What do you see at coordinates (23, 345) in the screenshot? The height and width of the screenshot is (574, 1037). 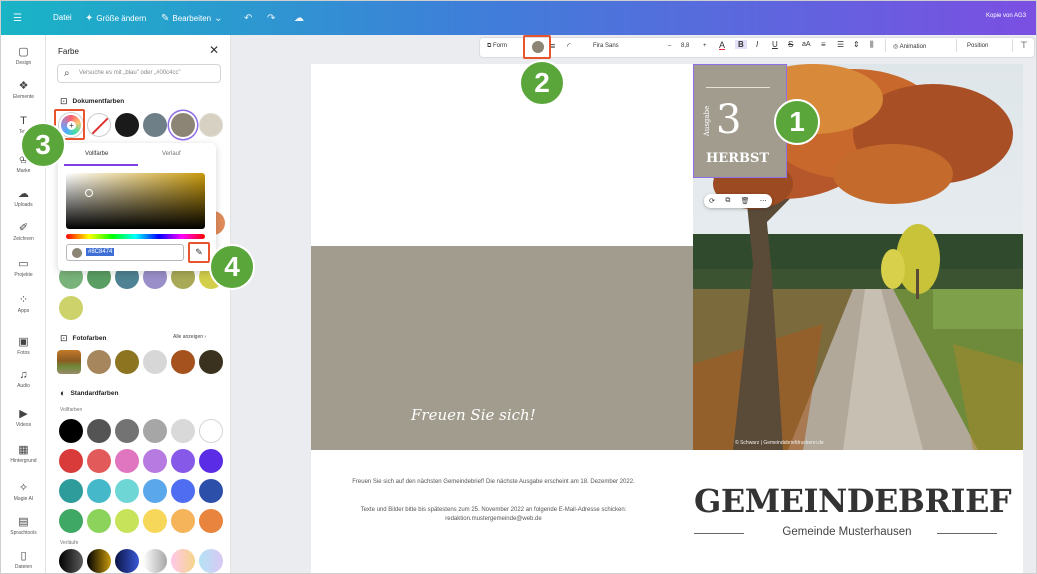 I see `rail-item-photos: ▣ Fotos` at bounding box center [23, 345].